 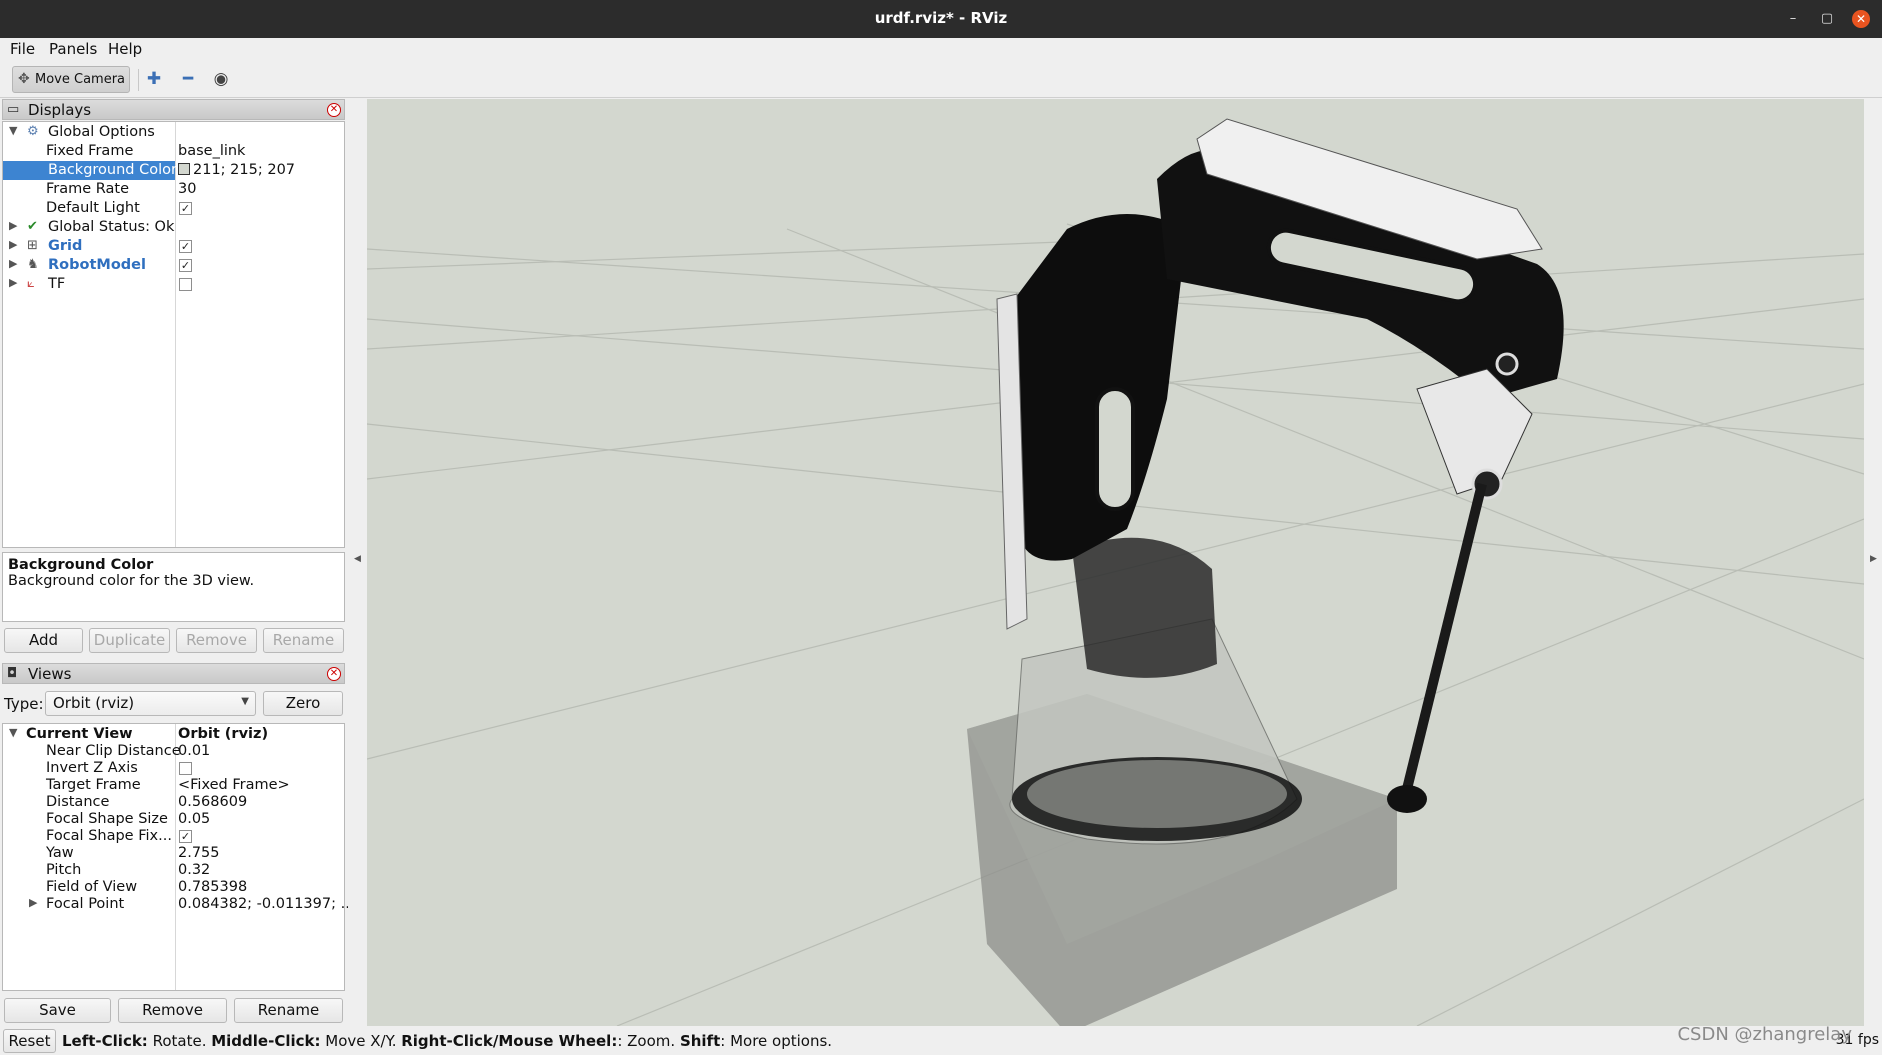 I want to click on collapse-right-icon: ▶, so click(x=1873, y=559).